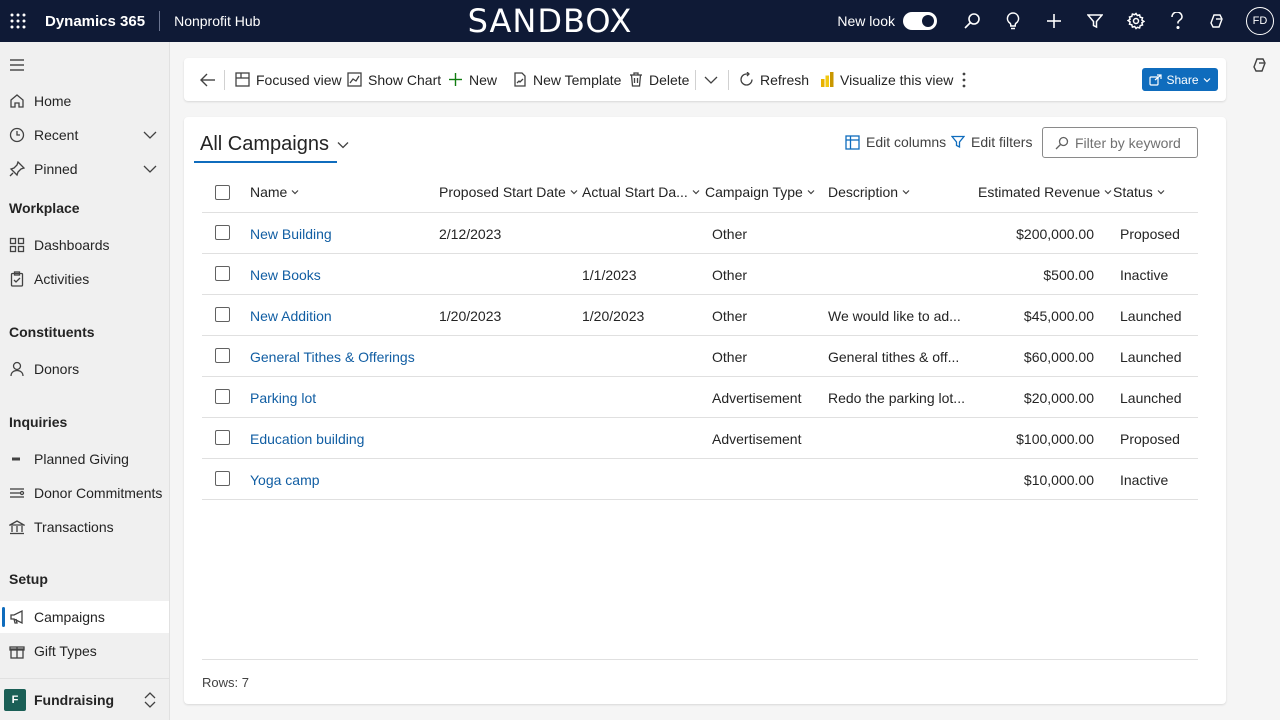 The height and width of the screenshot is (720, 1280). Describe the element at coordinates (1260, 21) in the screenshot. I see `avatar: FD` at that location.